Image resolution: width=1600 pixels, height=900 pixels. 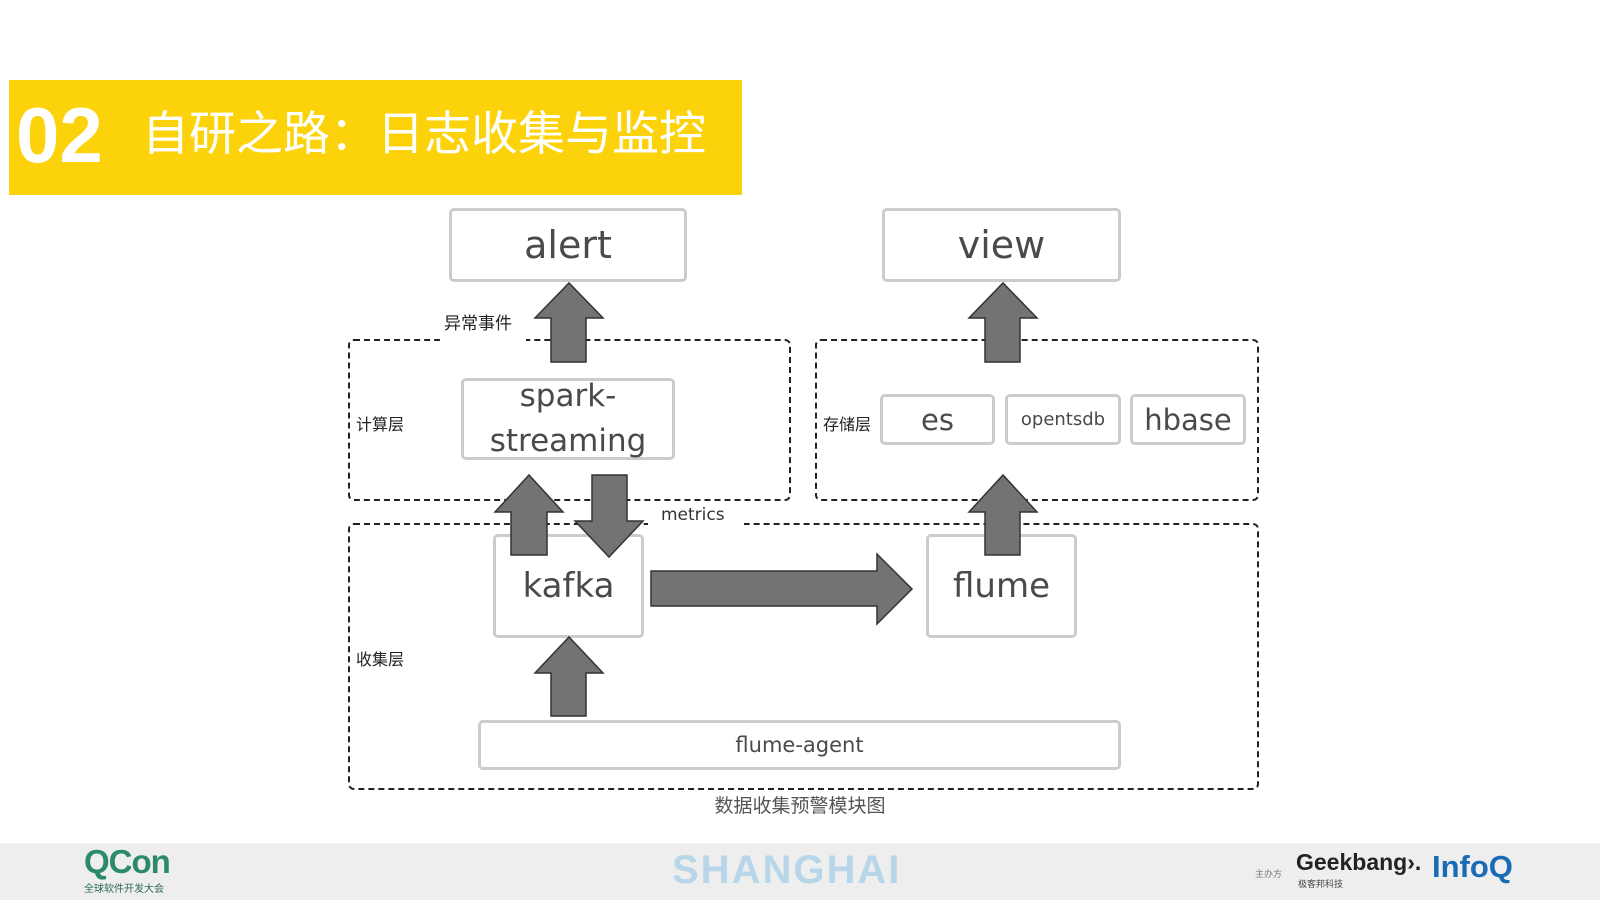 What do you see at coordinates (529, 514) in the screenshot?
I see `arrow-kafka-to-spark` at bounding box center [529, 514].